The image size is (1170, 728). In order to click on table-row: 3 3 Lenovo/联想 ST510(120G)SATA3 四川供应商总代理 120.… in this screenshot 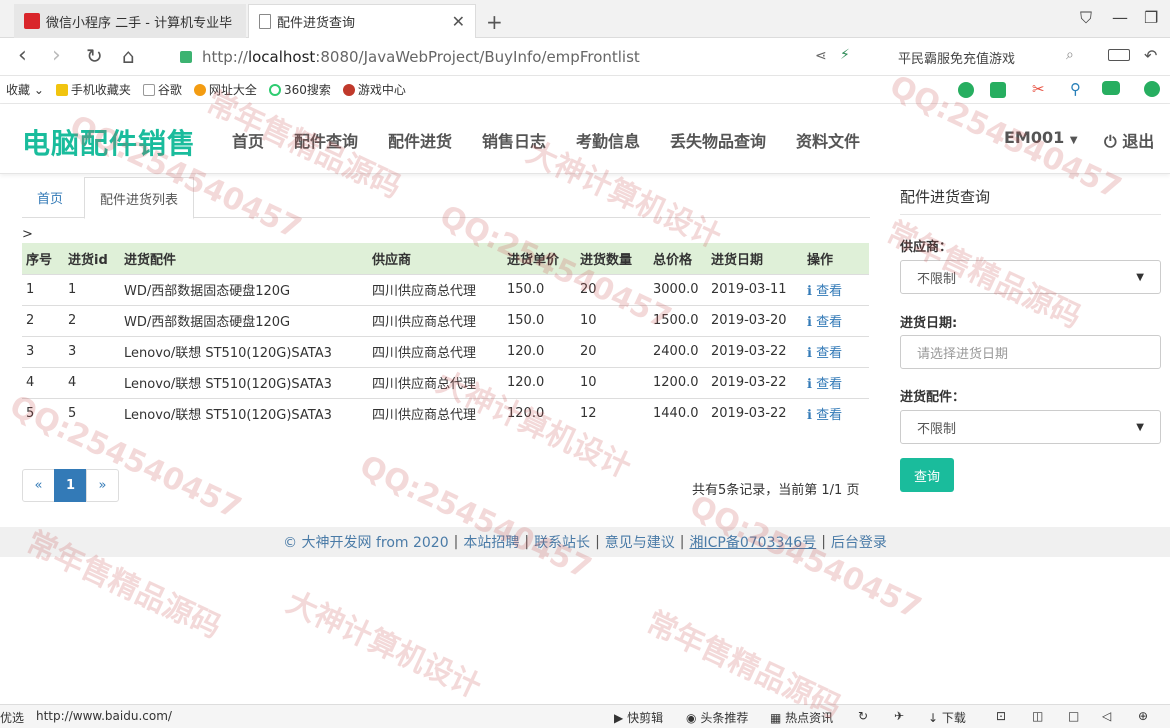, I will do `click(445, 351)`.